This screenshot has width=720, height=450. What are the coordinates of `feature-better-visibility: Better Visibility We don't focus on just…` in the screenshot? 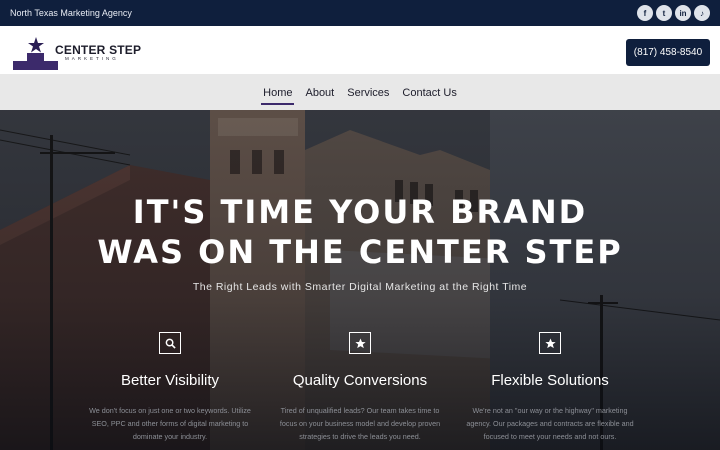 It's located at (170, 387).